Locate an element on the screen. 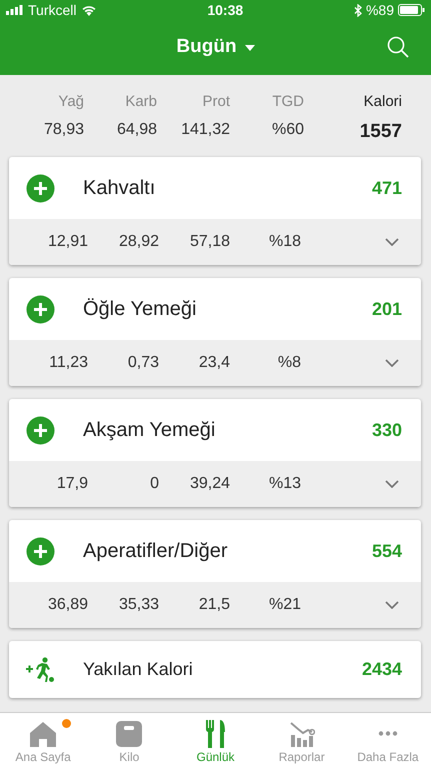 The height and width of the screenshot is (768, 431). tab-item: Raporlar is located at coordinates (301, 740).